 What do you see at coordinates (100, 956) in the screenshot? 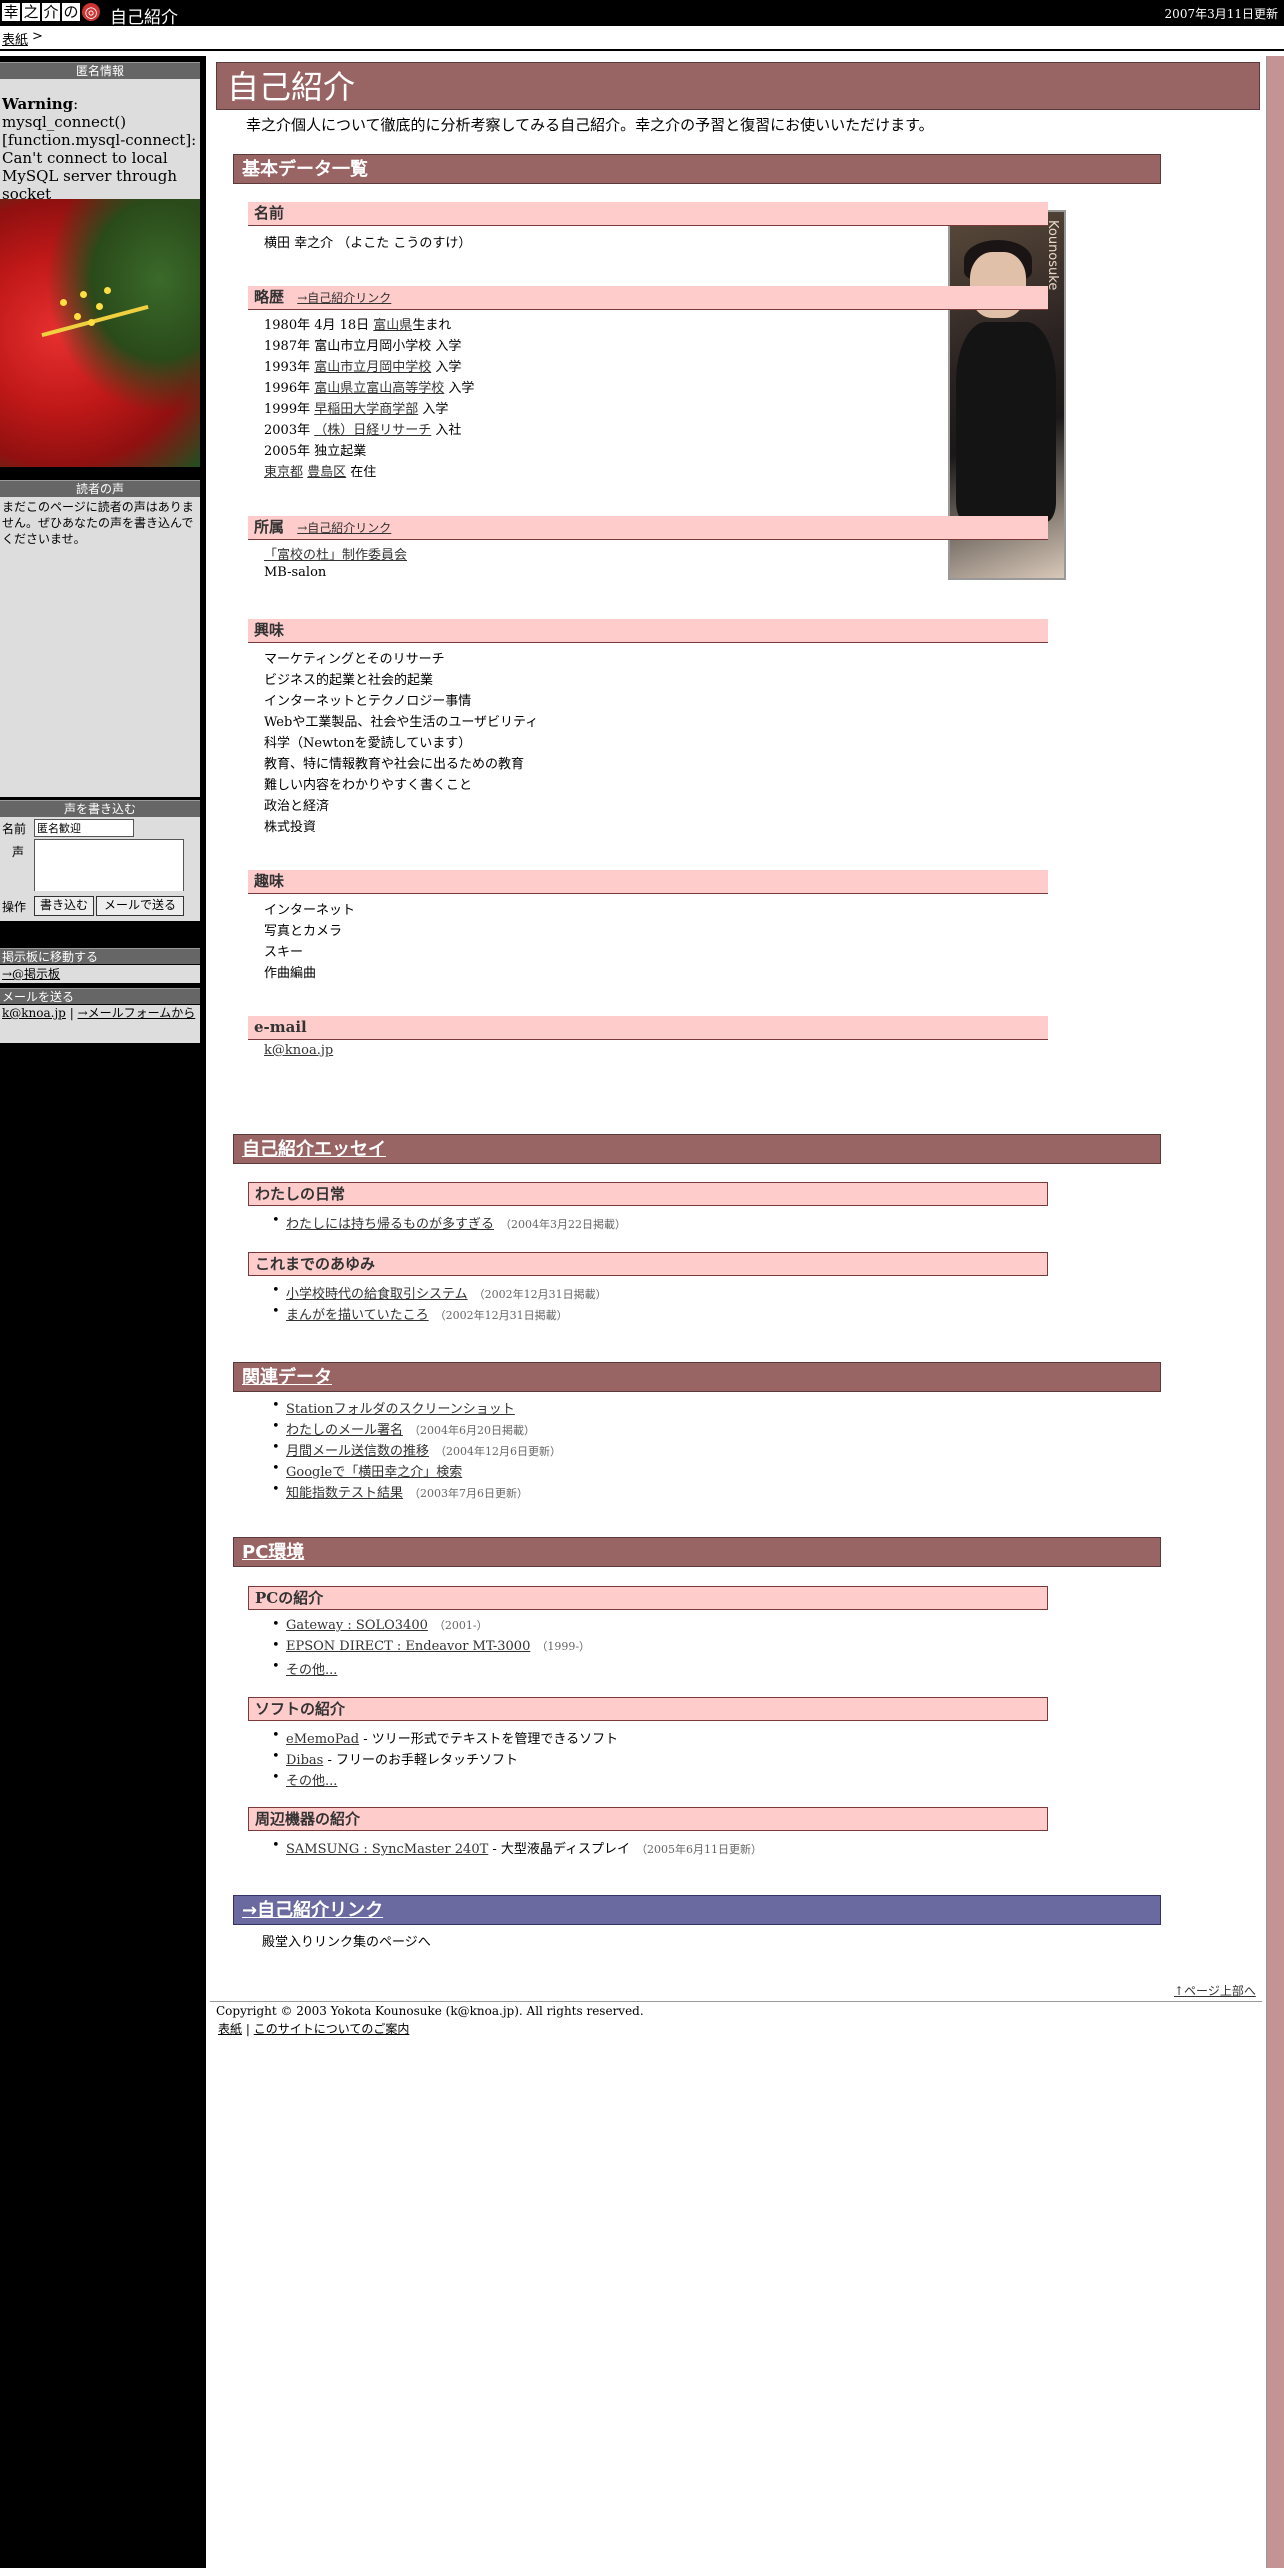
I see `sidebar-board-head: 掲示板に移動する` at bounding box center [100, 956].